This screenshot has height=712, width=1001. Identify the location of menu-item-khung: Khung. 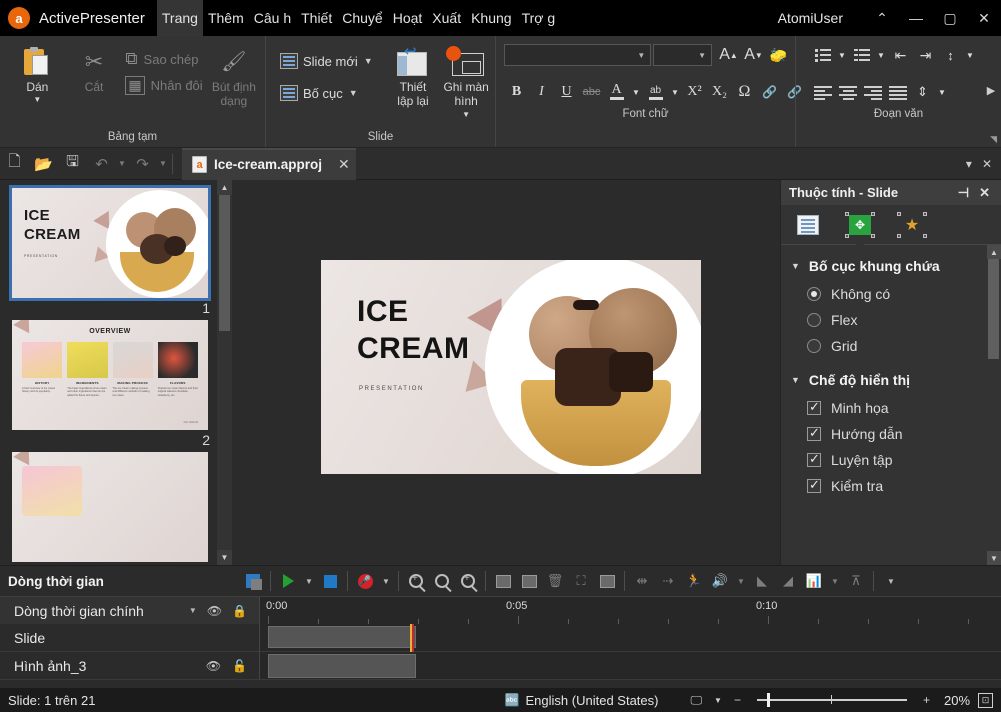
(491, 18).